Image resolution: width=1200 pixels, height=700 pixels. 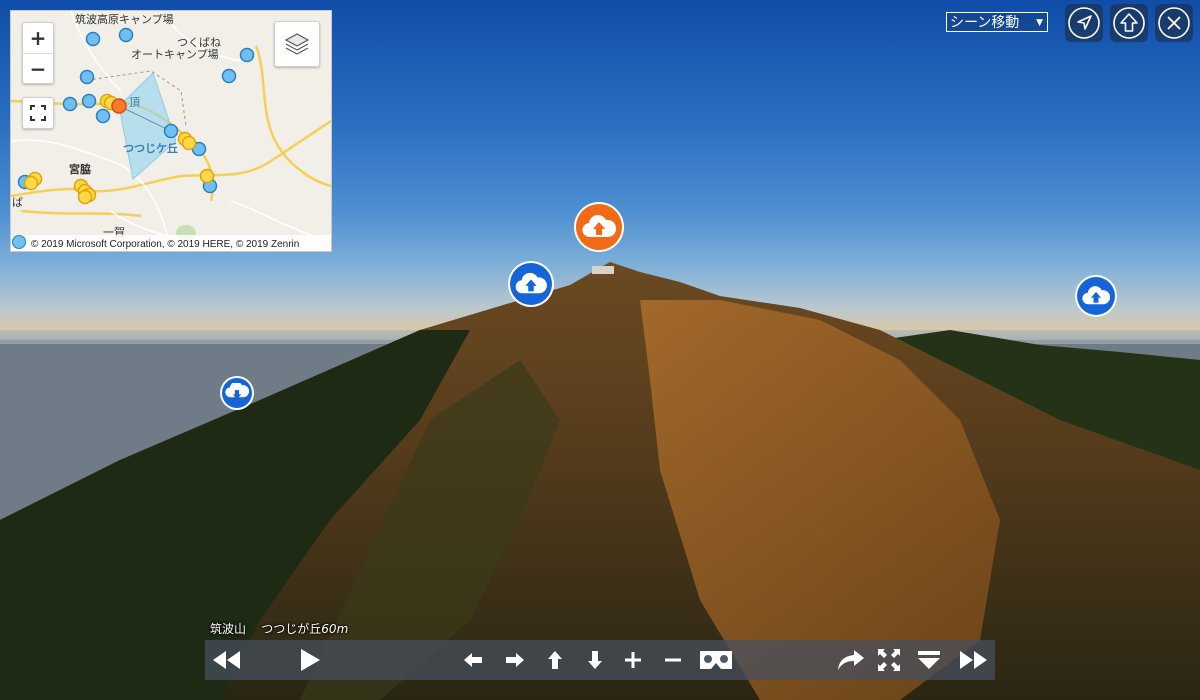 I want to click on scene-caption: 筑波山 つつじが丘60m, so click(x=279, y=628).